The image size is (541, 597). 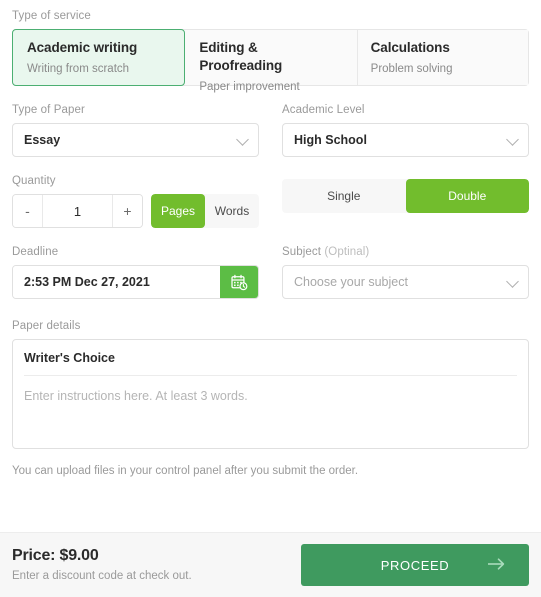 What do you see at coordinates (102, 575) in the screenshot?
I see `discount-hint: Enter a discount code at check out.` at bounding box center [102, 575].